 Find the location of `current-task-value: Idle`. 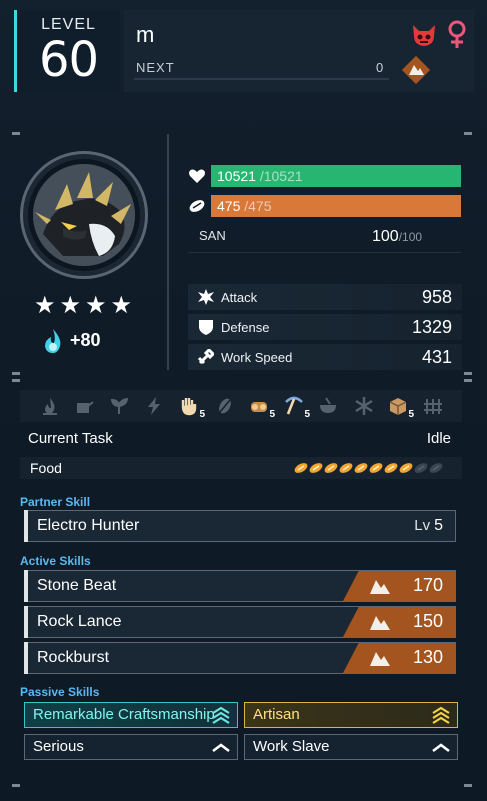

current-task-value: Idle is located at coordinates (438, 438).